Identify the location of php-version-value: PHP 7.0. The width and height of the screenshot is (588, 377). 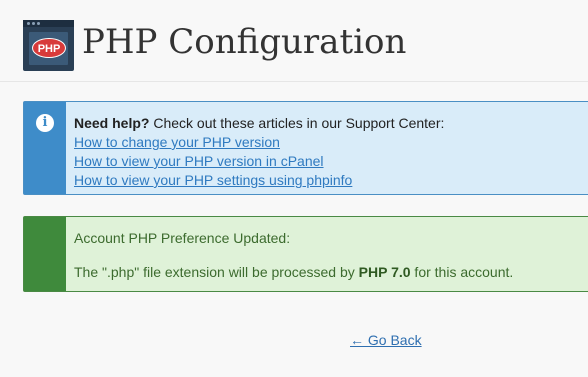
(384, 272).